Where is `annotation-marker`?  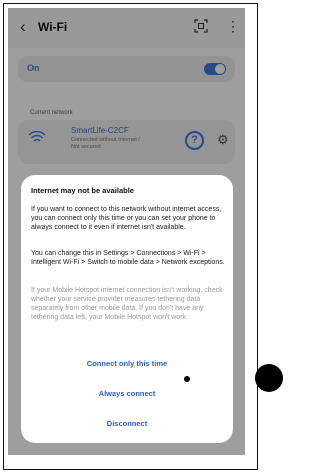
annotation-marker is located at coordinates (269, 378).